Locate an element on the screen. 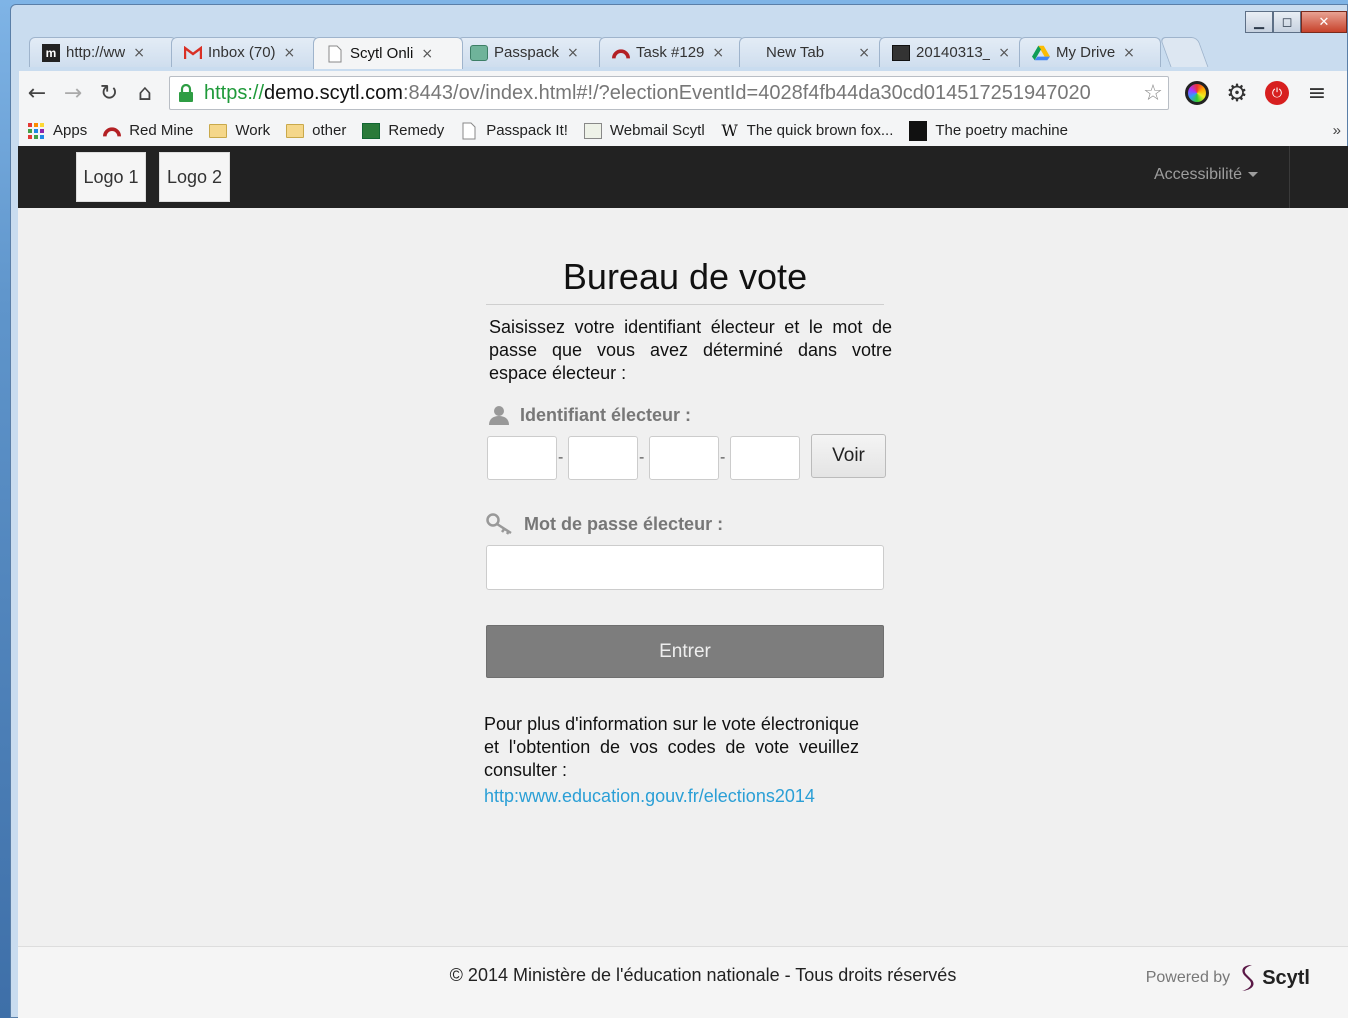 The height and width of the screenshot is (1018, 1348). bookmark-passpack-it: Passpack It! is located at coordinates (514, 131).